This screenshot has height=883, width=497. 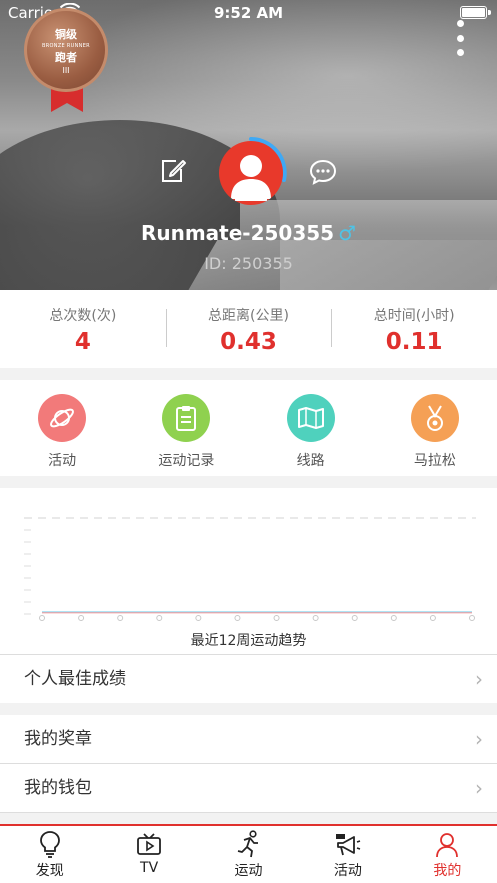 I want to click on my-medals-row: 我的奖章 ›, so click(x=248, y=739).